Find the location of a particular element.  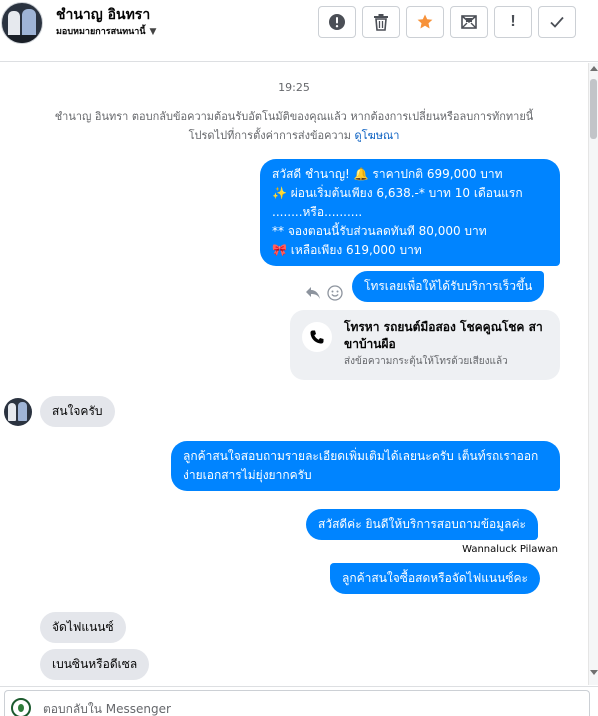

reply-input is located at coordinates (303, 707).